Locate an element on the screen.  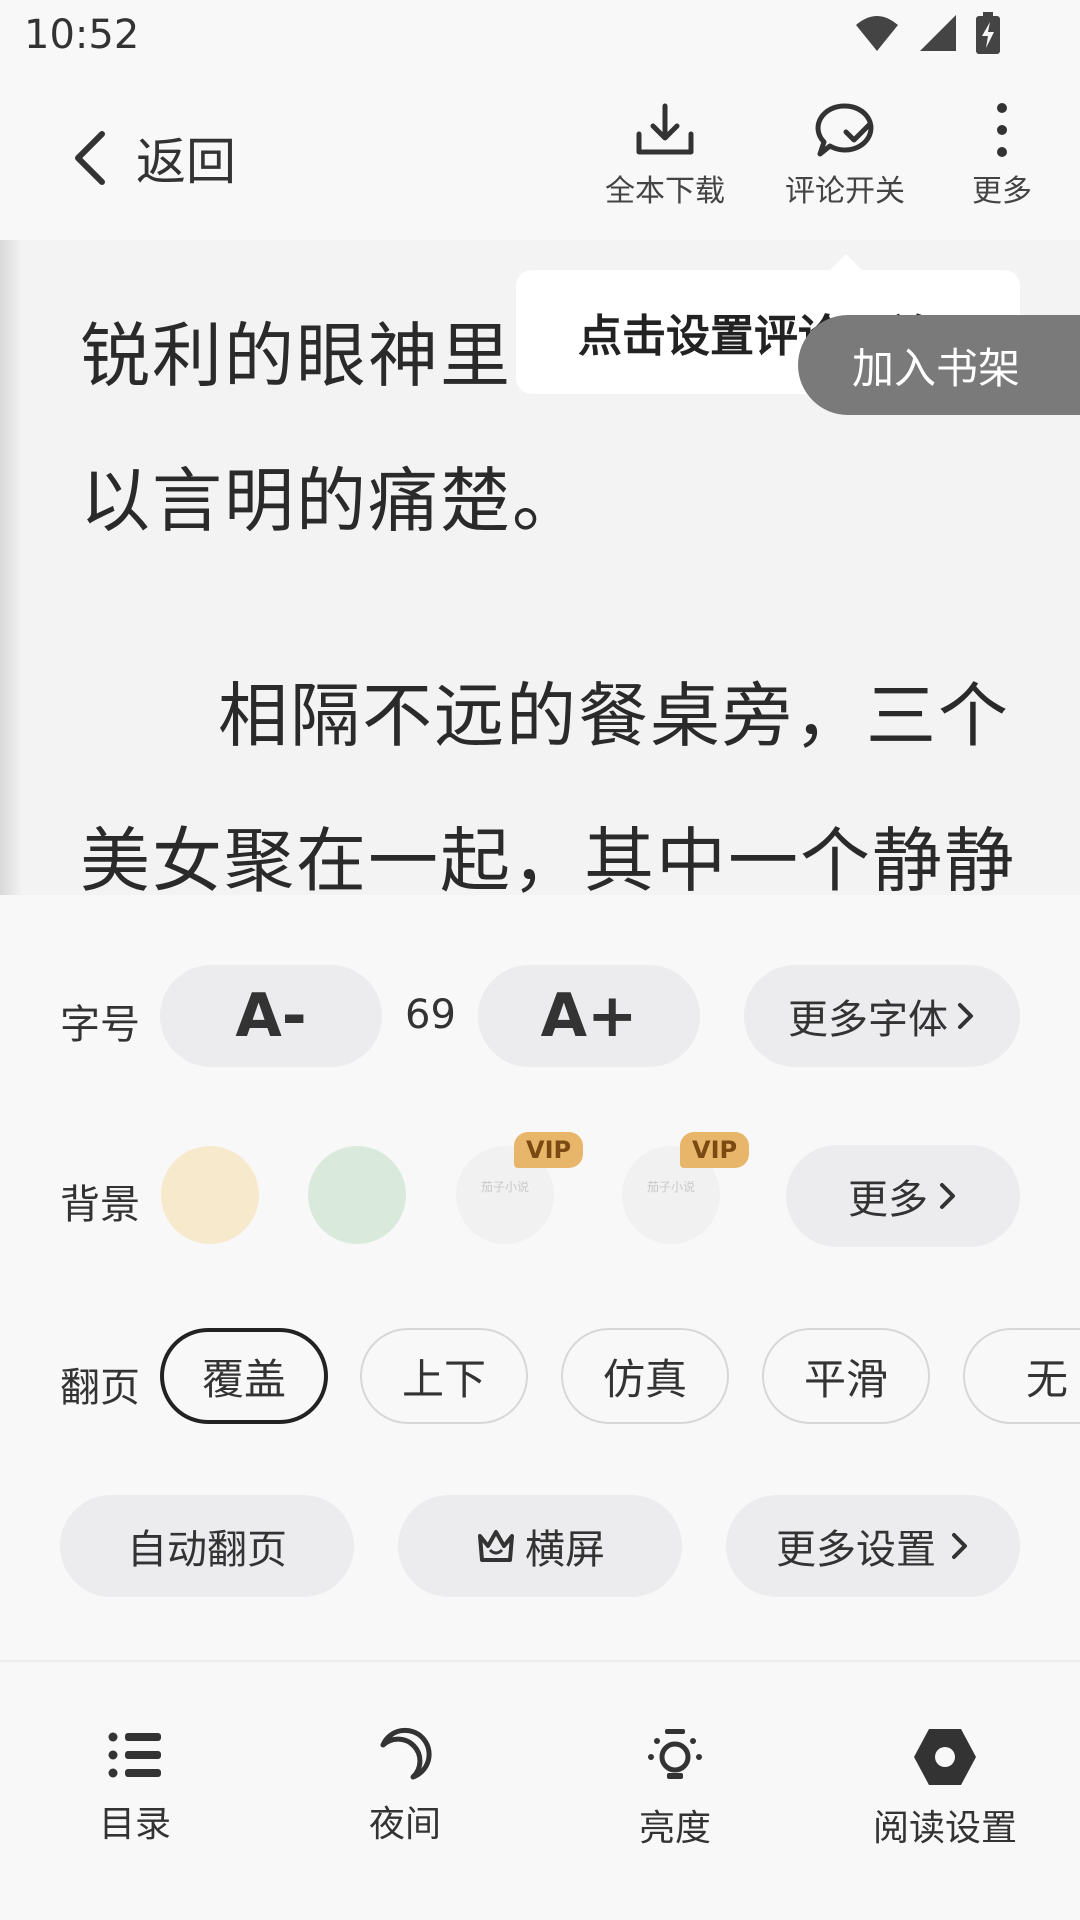
back-button: 返回 is located at coordinates (154, 158).